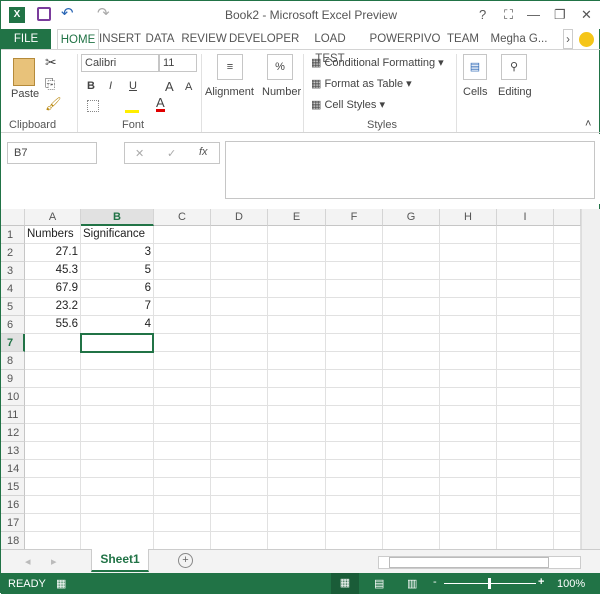 The image size is (600, 594). Describe the element at coordinates (67, 13) in the screenshot. I see `undo-icon: ↶` at that location.